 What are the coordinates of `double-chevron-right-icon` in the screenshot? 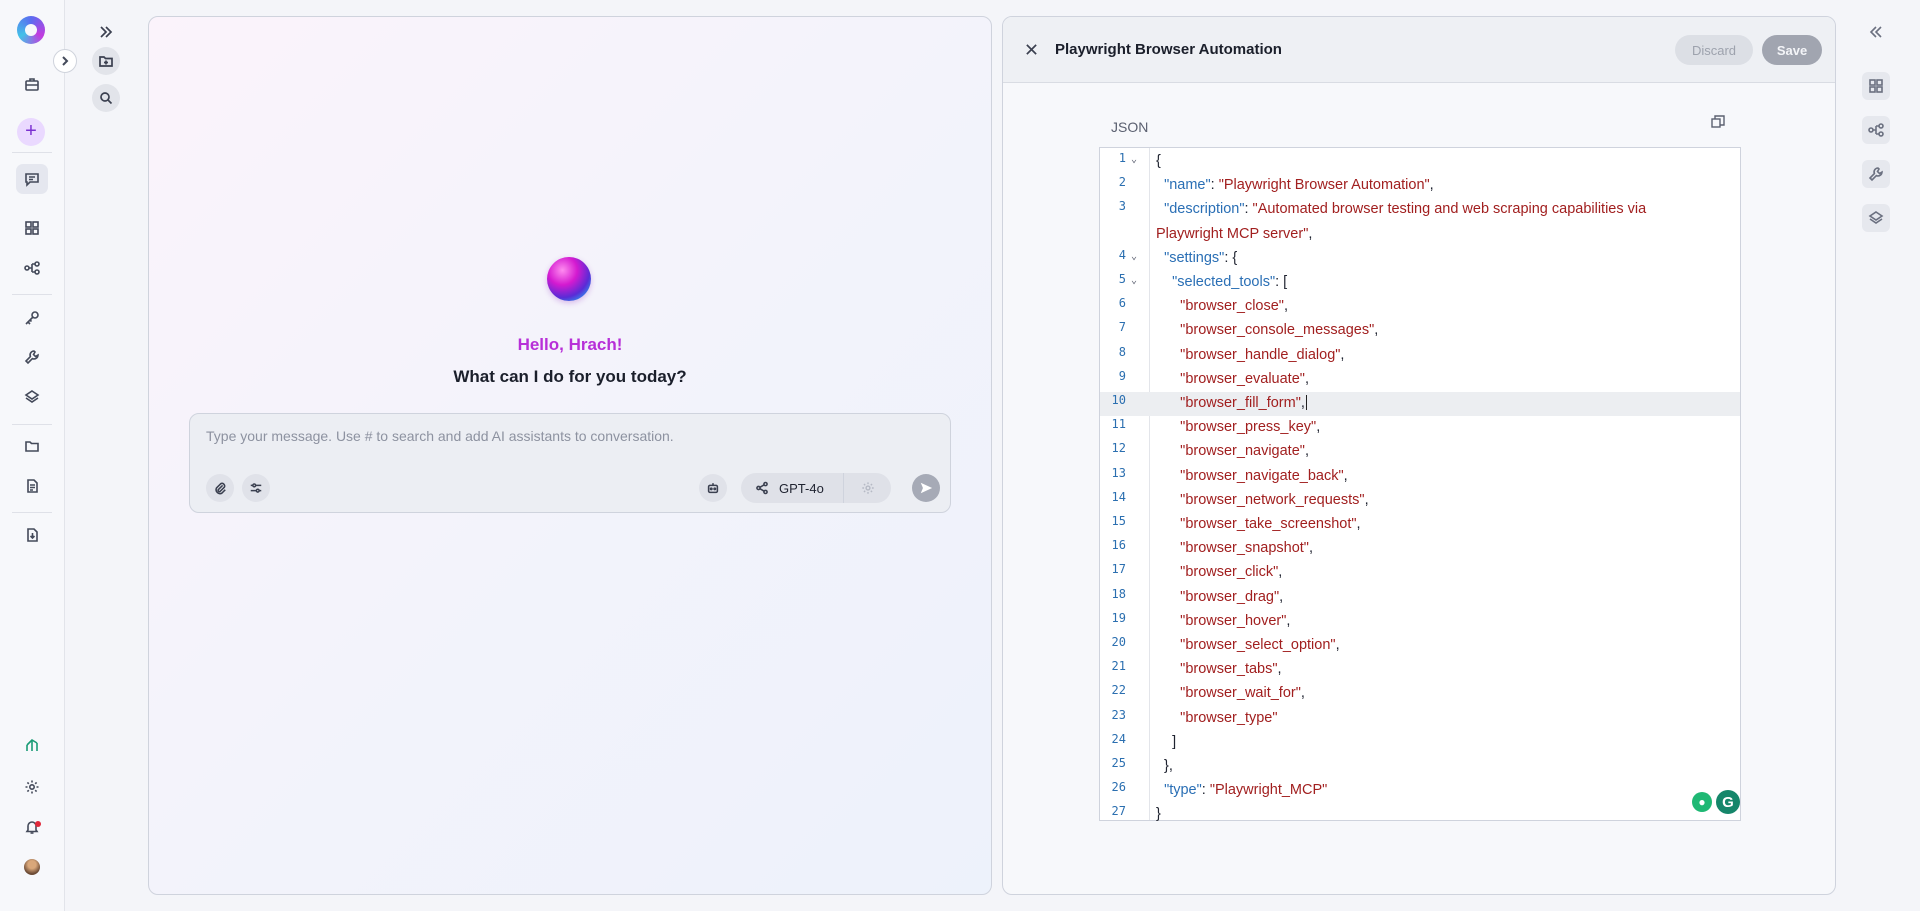 It's located at (106, 32).